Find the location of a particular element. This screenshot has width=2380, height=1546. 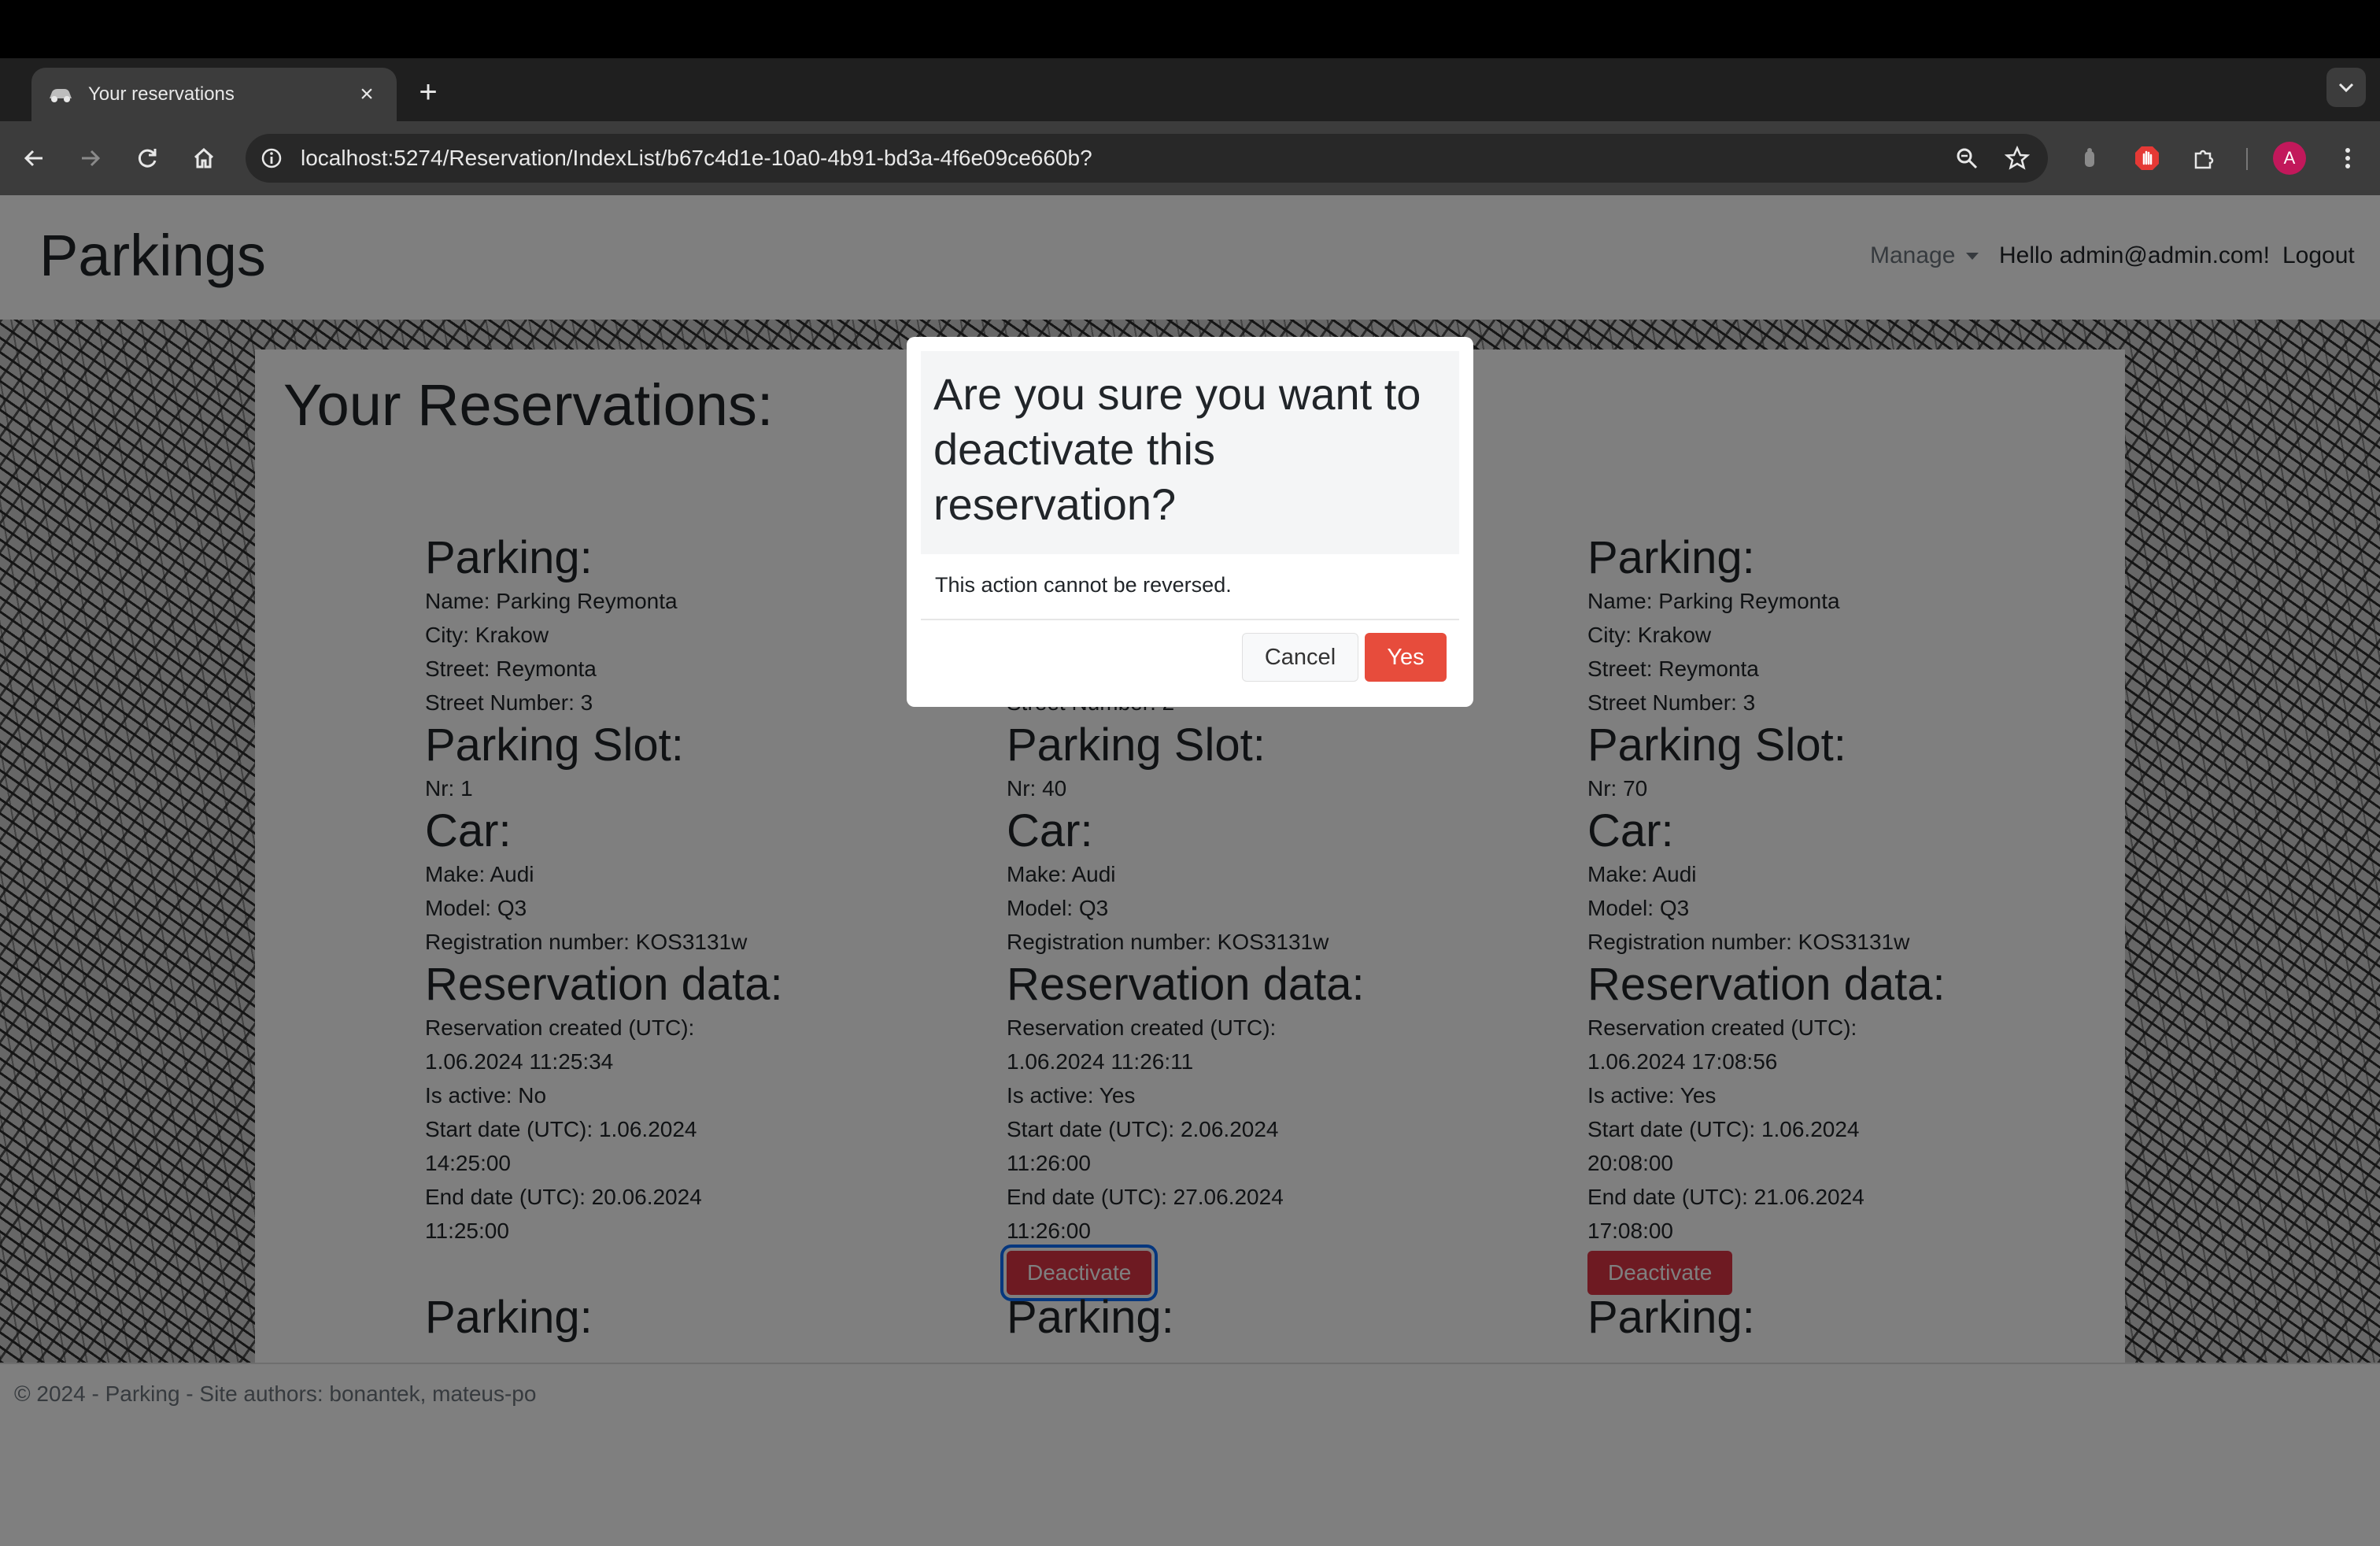

car-favicon-icon is located at coordinates (60, 95).